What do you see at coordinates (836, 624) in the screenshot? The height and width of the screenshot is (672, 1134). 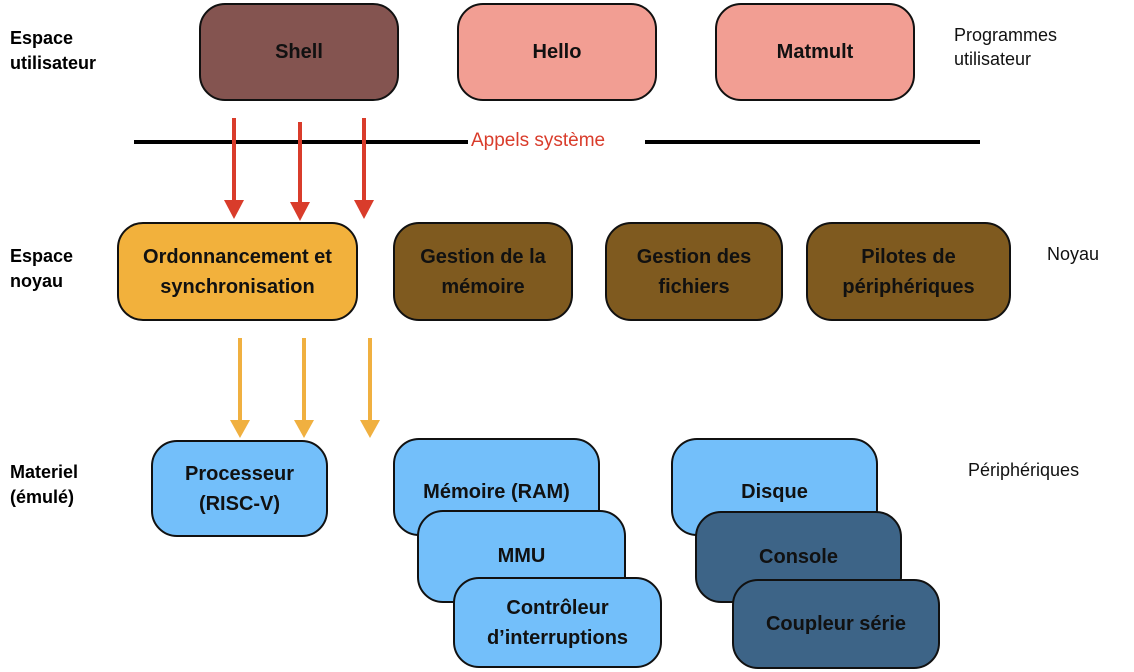 I see `hw-serial-coupler: Coupleur série` at bounding box center [836, 624].